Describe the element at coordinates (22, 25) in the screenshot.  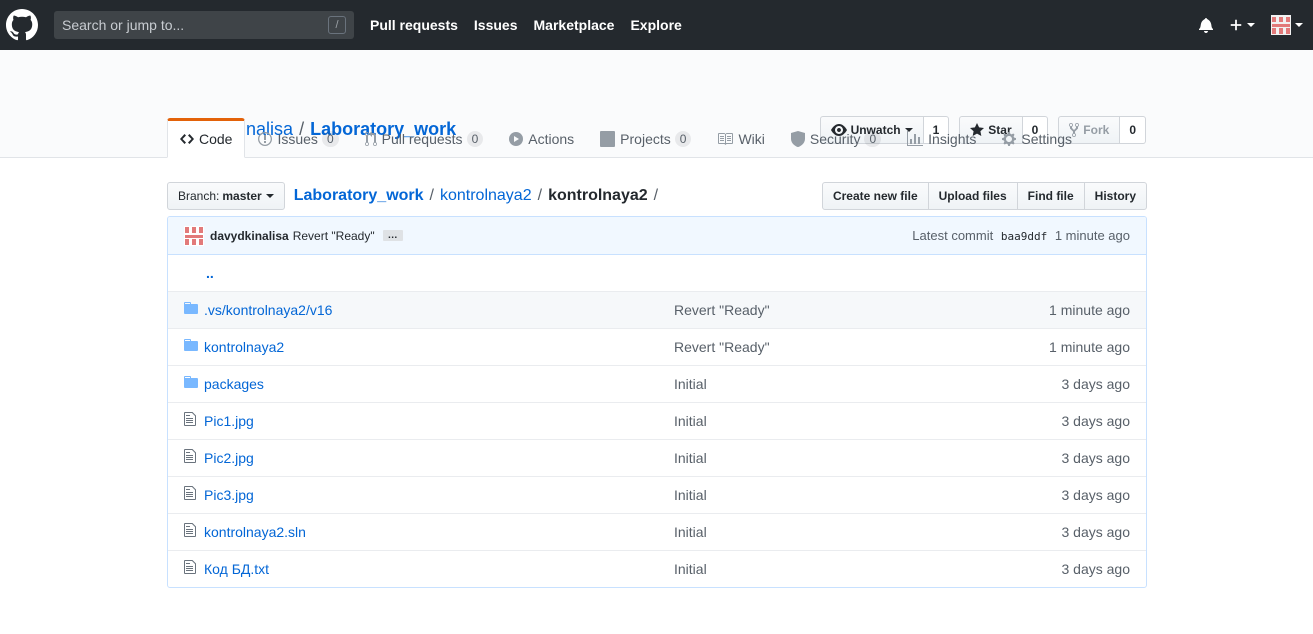
I see `github-logo-icon` at that location.